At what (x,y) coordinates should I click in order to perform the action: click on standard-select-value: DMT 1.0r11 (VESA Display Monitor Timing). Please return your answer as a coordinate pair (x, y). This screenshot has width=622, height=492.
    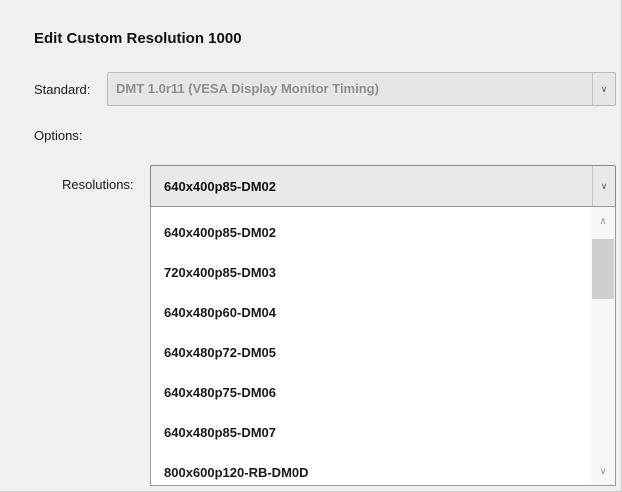
    Looking at the image, I should click on (247, 88).